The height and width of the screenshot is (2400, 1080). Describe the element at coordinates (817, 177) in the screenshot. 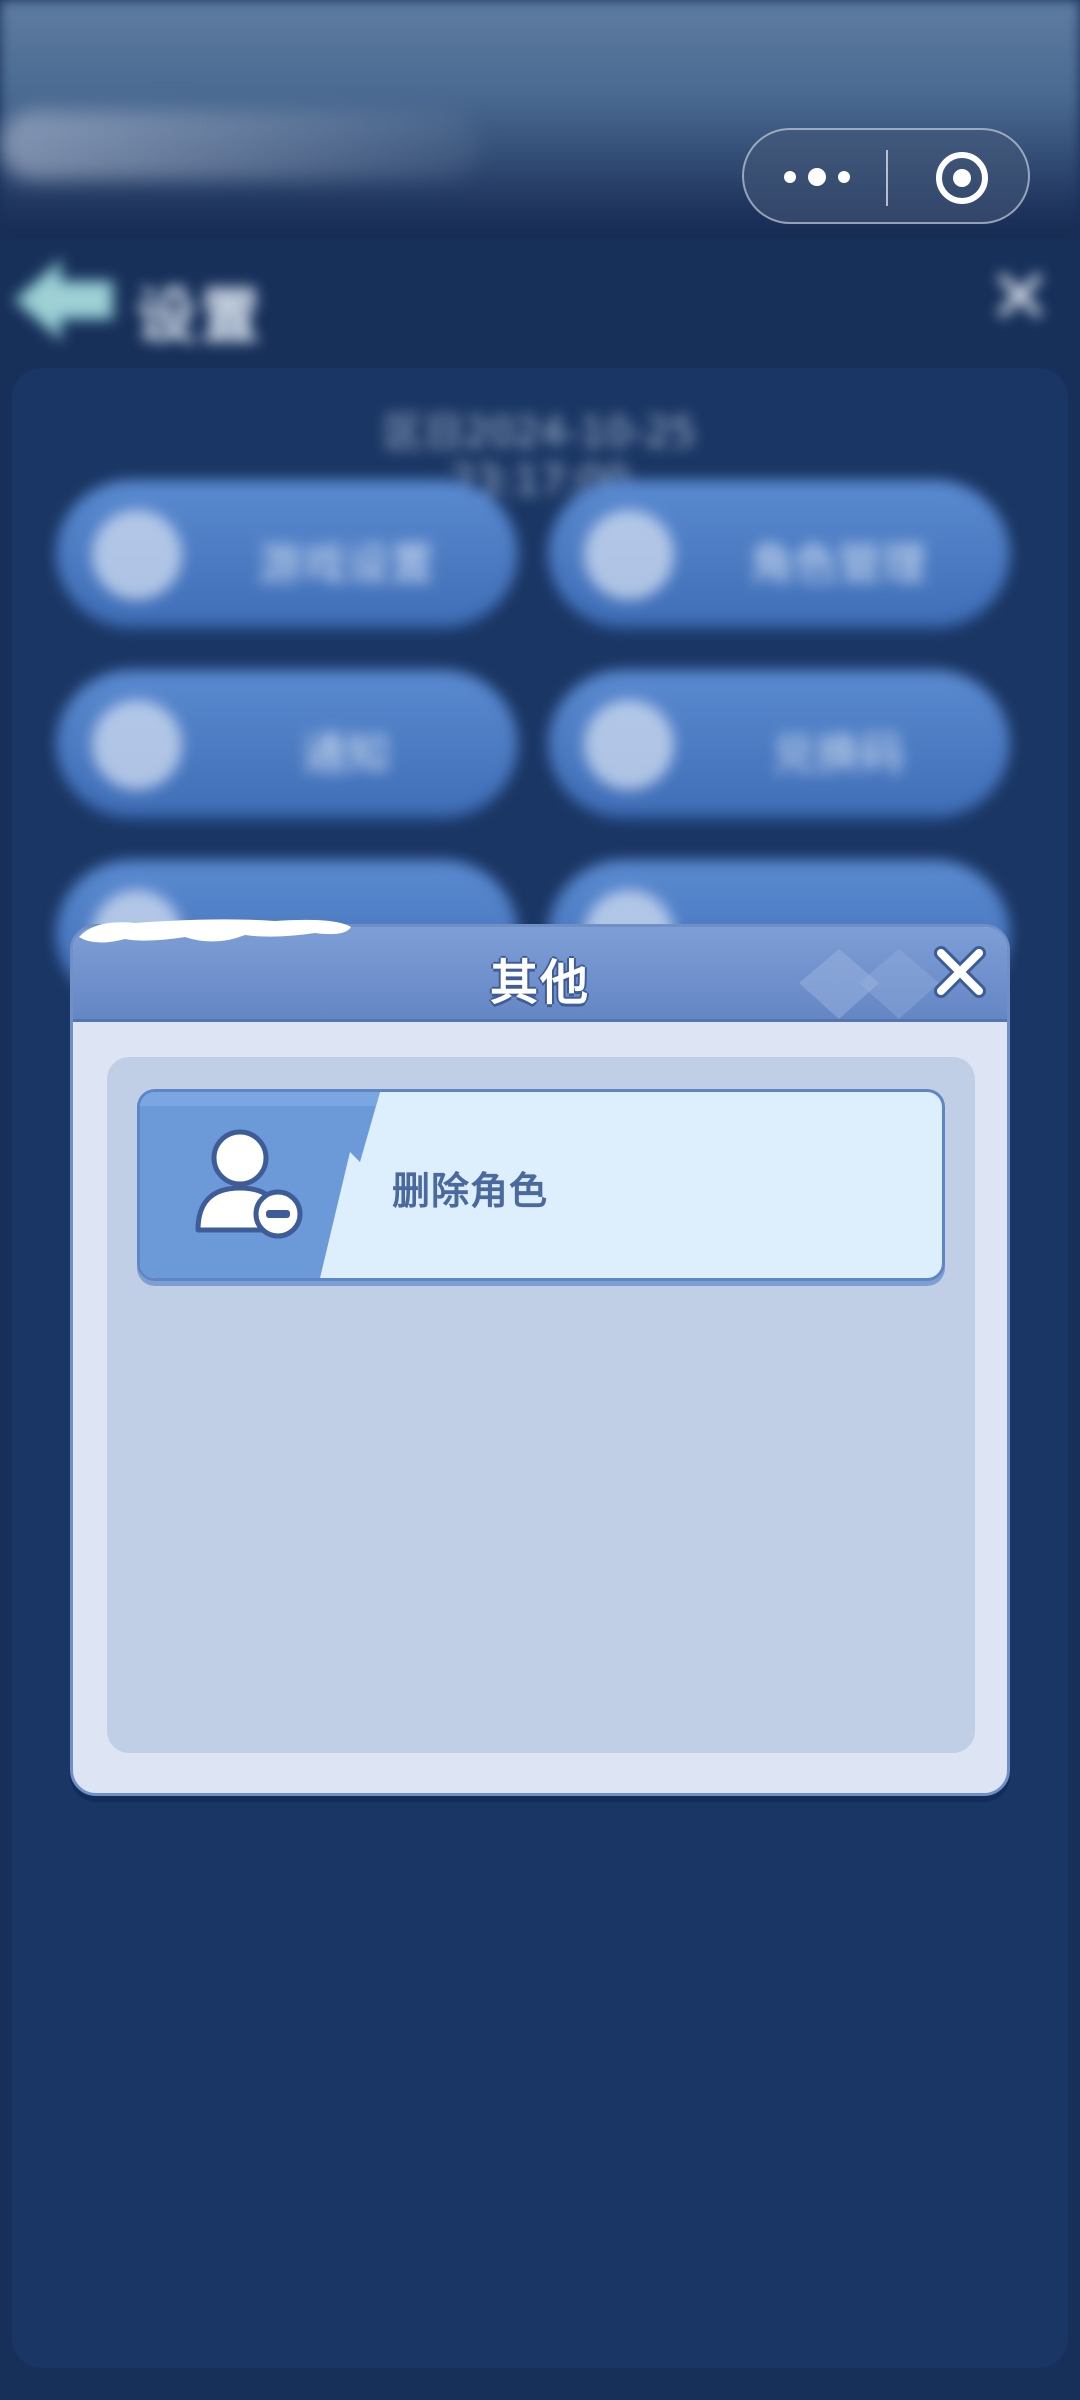

I see `more-dots-icon` at that location.